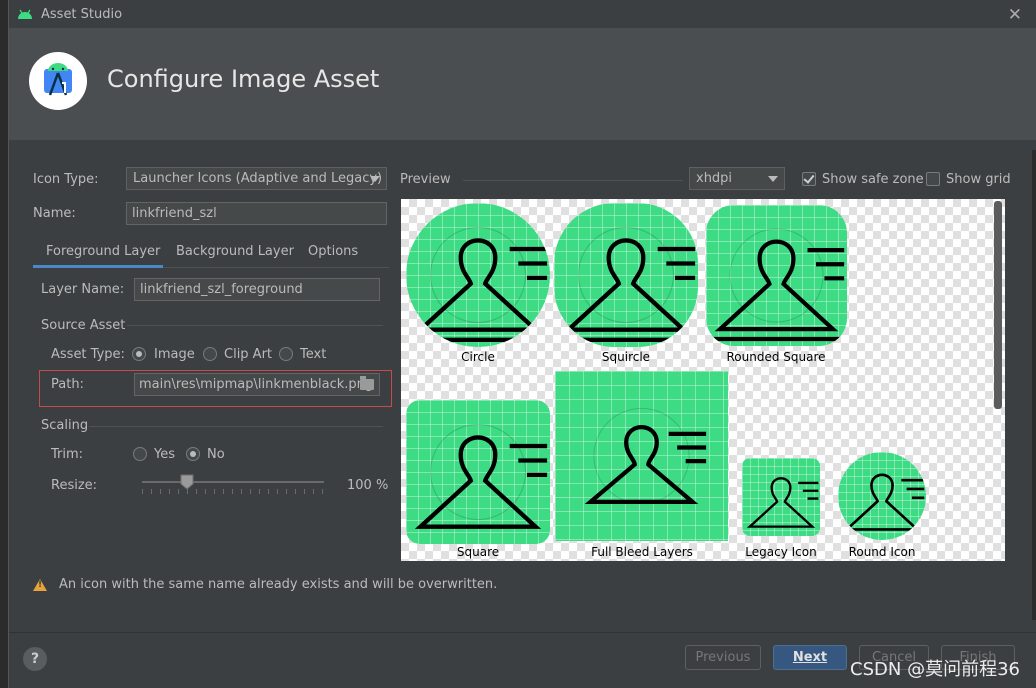 Image resolution: width=1036 pixels, height=688 pixels. I want to click on preview-divider, so click(573, 180).